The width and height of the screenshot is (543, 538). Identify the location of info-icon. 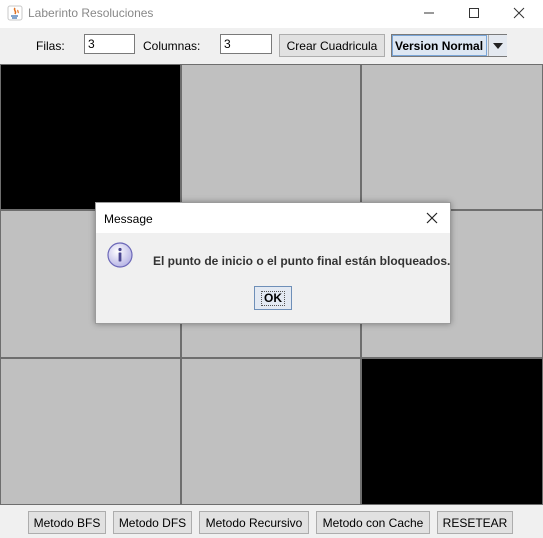
(120, 255).